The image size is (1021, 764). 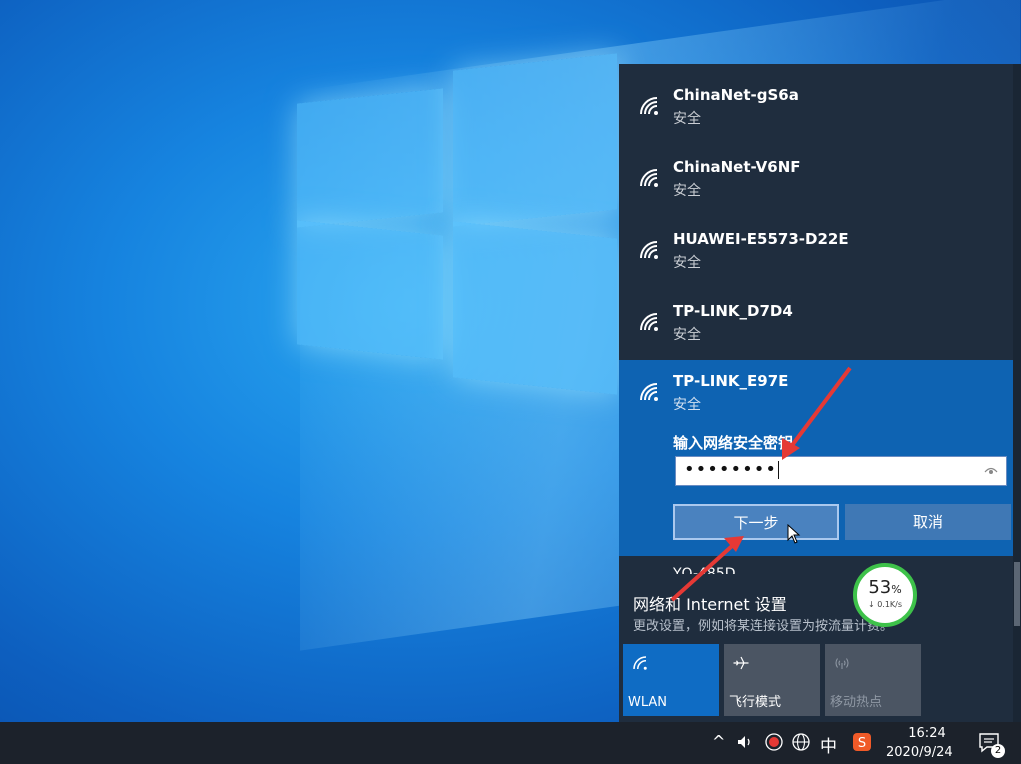 What do you see at coordinates (873, 680) in the screenshot?
I see `tile-mobile-hotspot: 移动热点` at bounding box center [873, 680].